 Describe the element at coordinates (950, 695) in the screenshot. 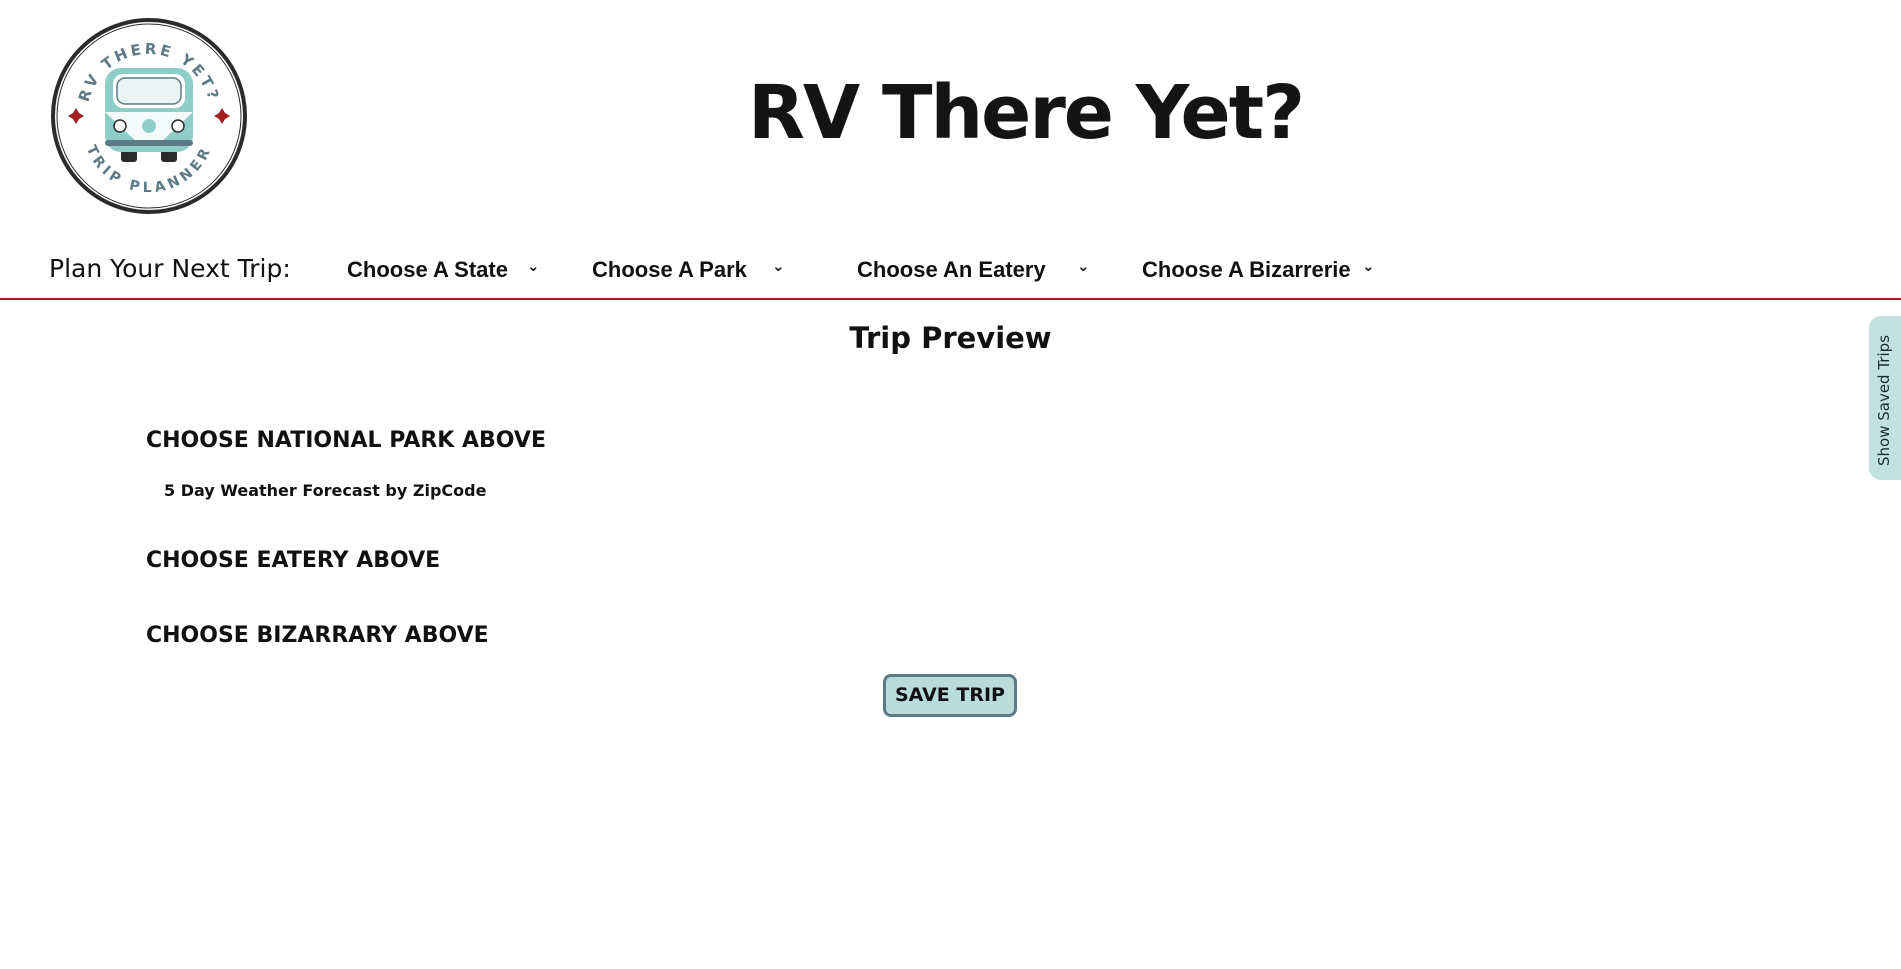

I see `save-trip-button: SAVE TRIP` at that location.